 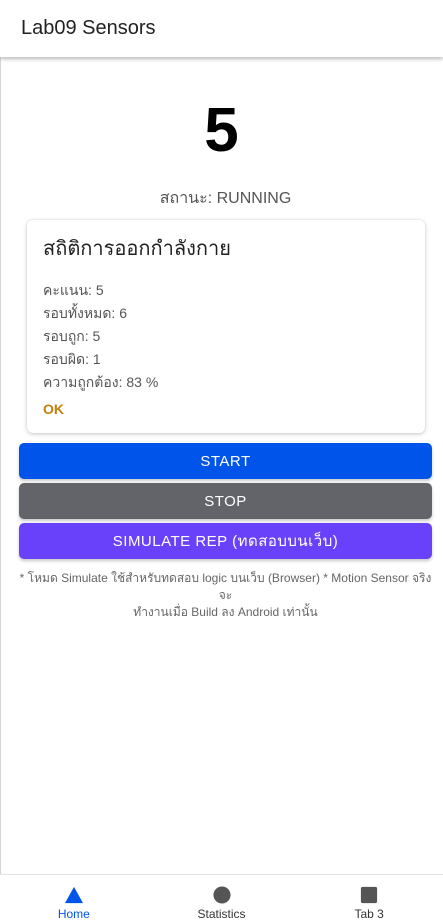 I want to click on tab-statistics: Statistics, so click(x=222, y=898).